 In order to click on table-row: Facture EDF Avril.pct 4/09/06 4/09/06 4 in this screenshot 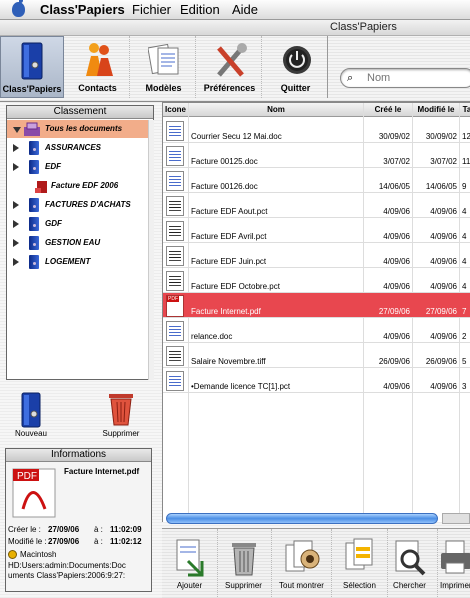, I will do `click(316, 230)`.